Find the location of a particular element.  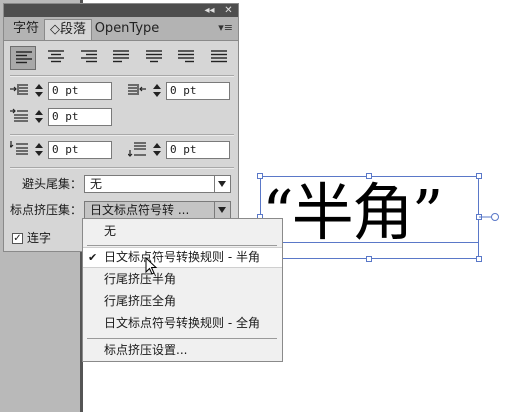

align-right-button is located at coordinates (89, 58).